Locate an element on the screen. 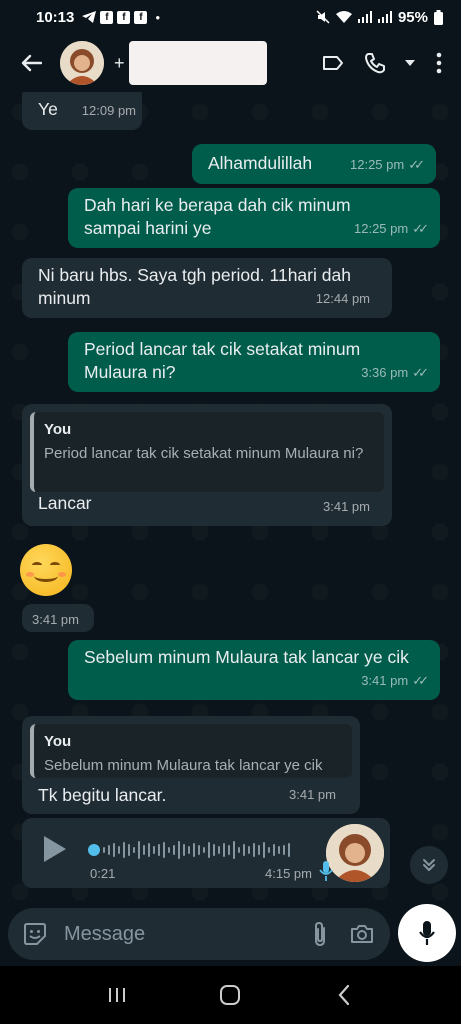 This screenshot has width=461, height=1024. message-input: Message is located at coordinates (185, 934).